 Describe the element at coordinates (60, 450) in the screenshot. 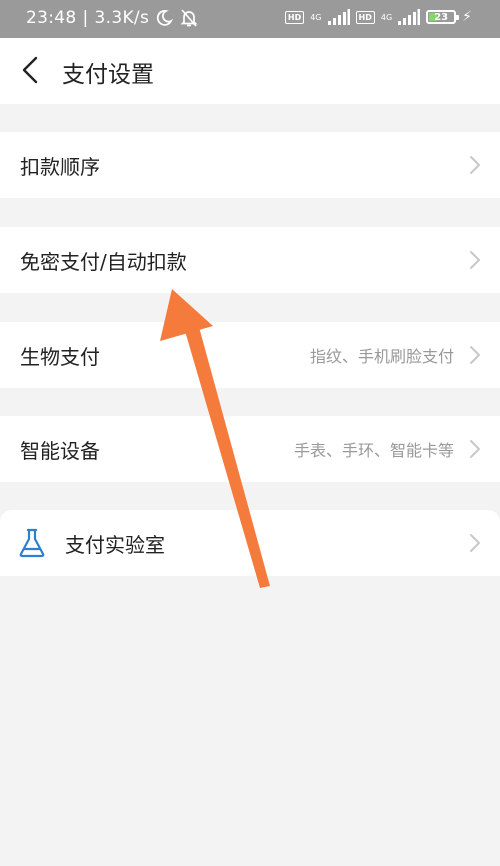

I see `row-label: 智能设备` at that location.